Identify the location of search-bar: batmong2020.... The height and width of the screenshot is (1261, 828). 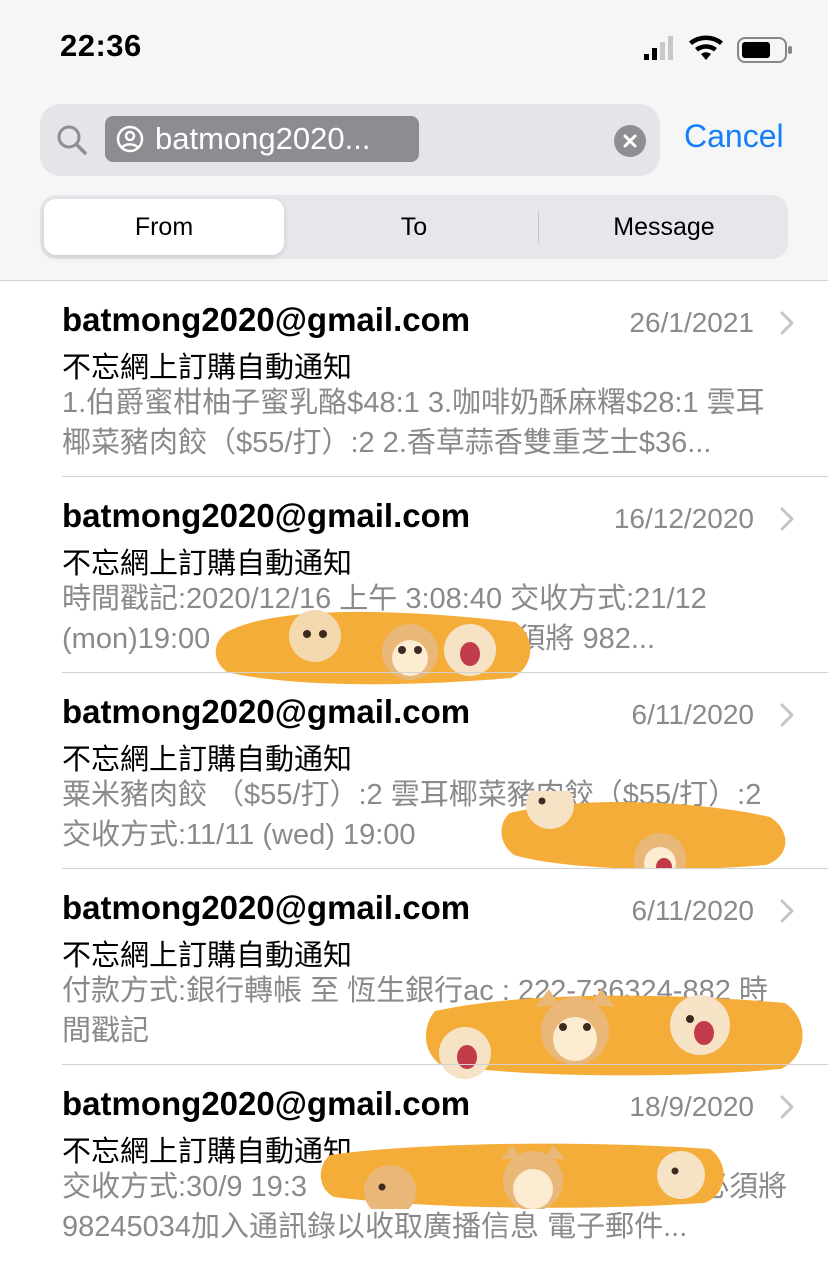
(350, 140).